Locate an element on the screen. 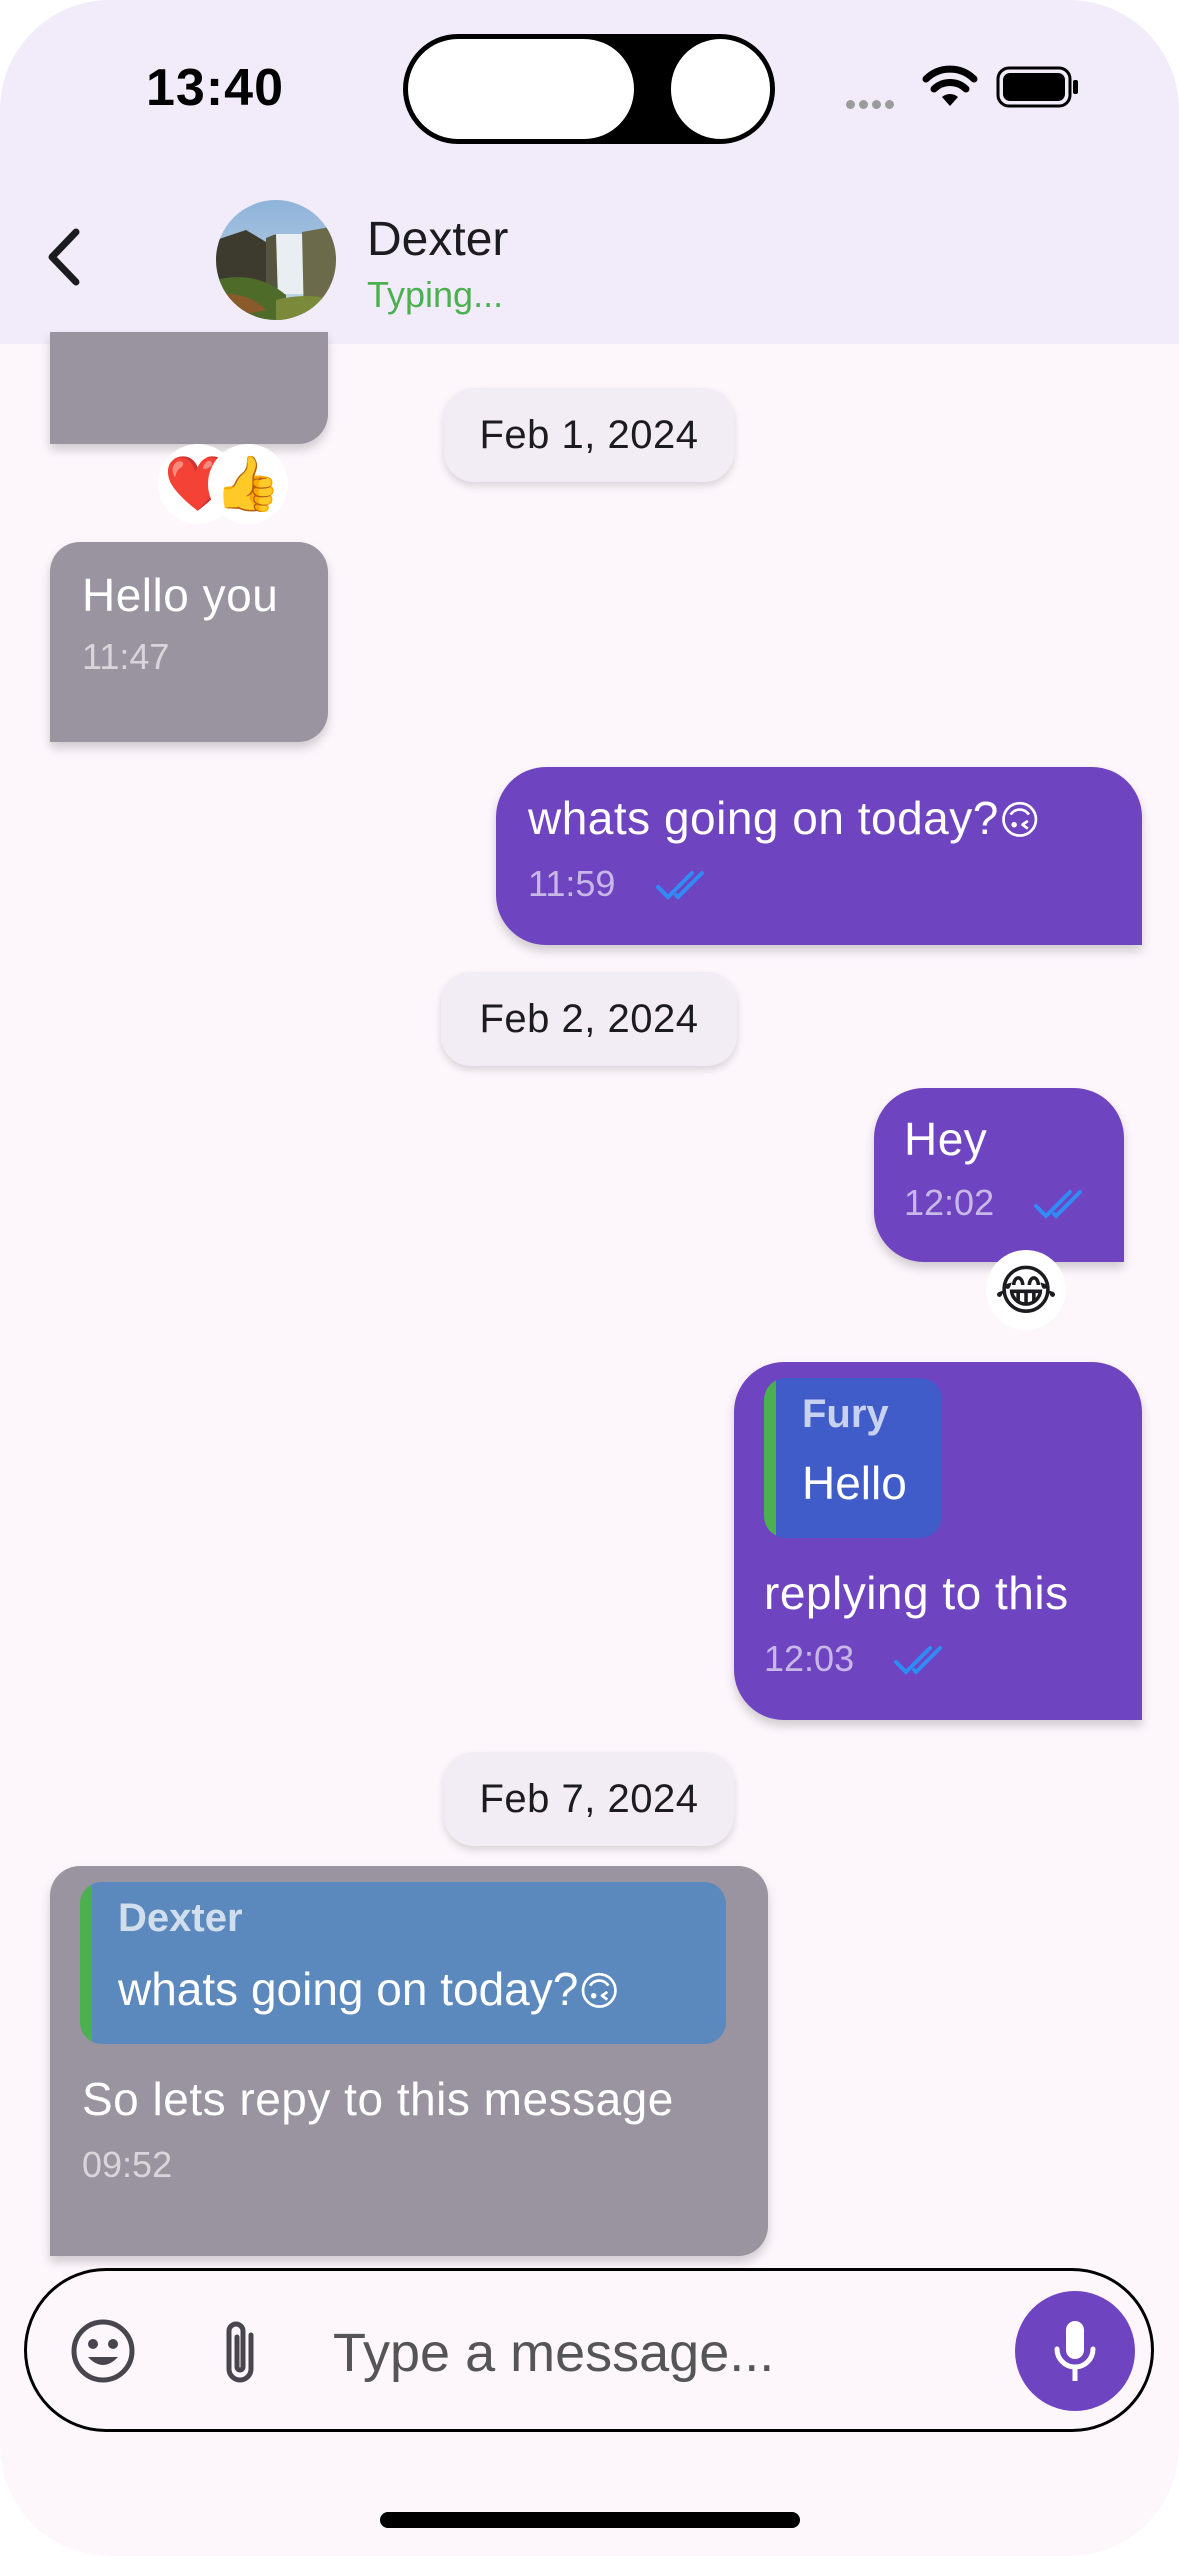  message-text: So lets repy to this message is located at coordinates (378, 2099).